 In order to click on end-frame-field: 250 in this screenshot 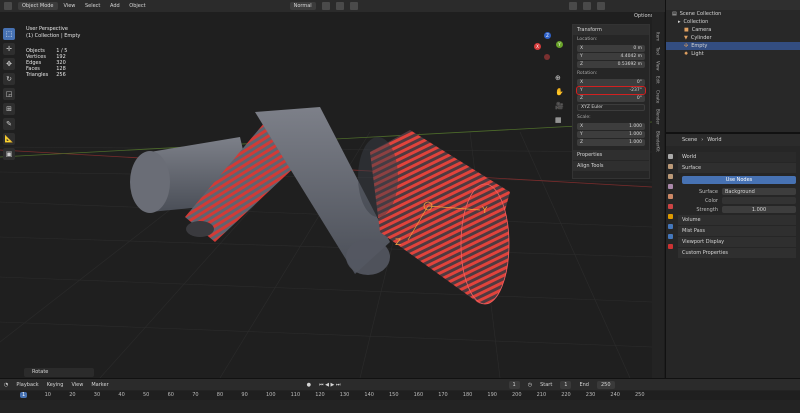, I will do `click(605, 384)`.